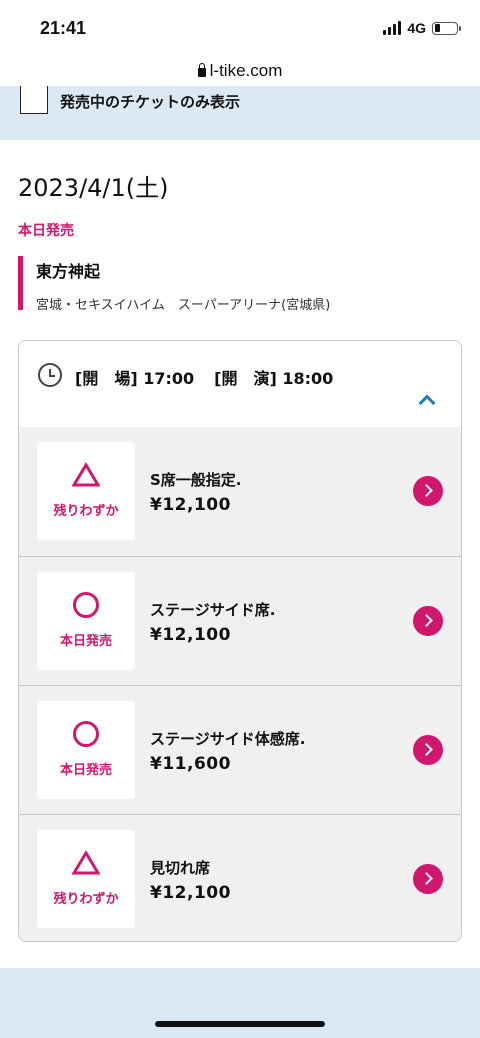 The image size is (480, 1038). I want to click on battery-level, so click(437, 28).